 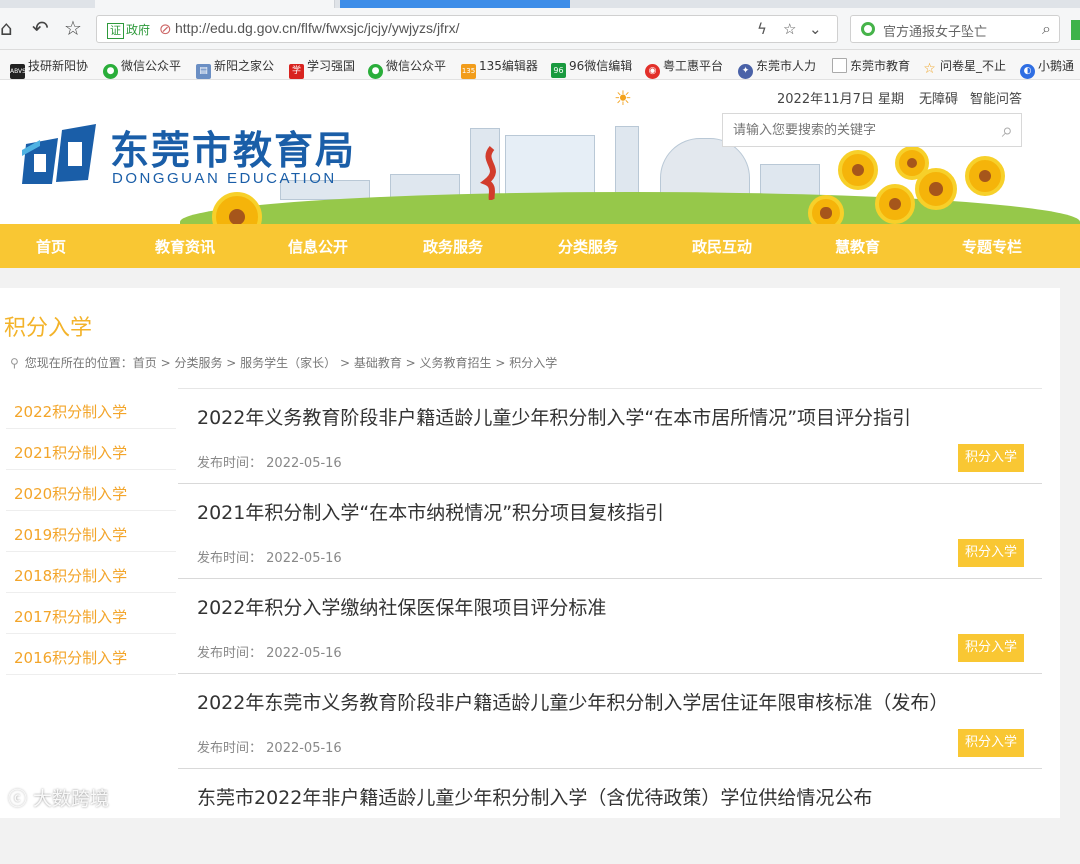 I want to click on certificate-badge: 证政府, so click(x=128, y=30).